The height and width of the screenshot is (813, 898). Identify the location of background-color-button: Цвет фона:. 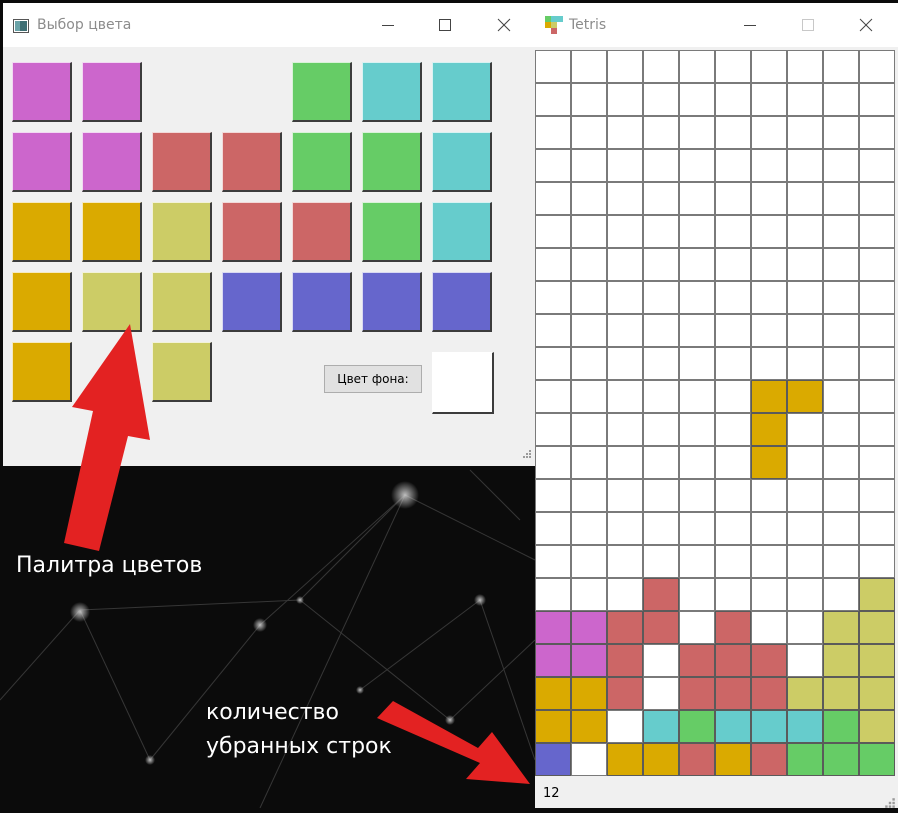
(373, 379).